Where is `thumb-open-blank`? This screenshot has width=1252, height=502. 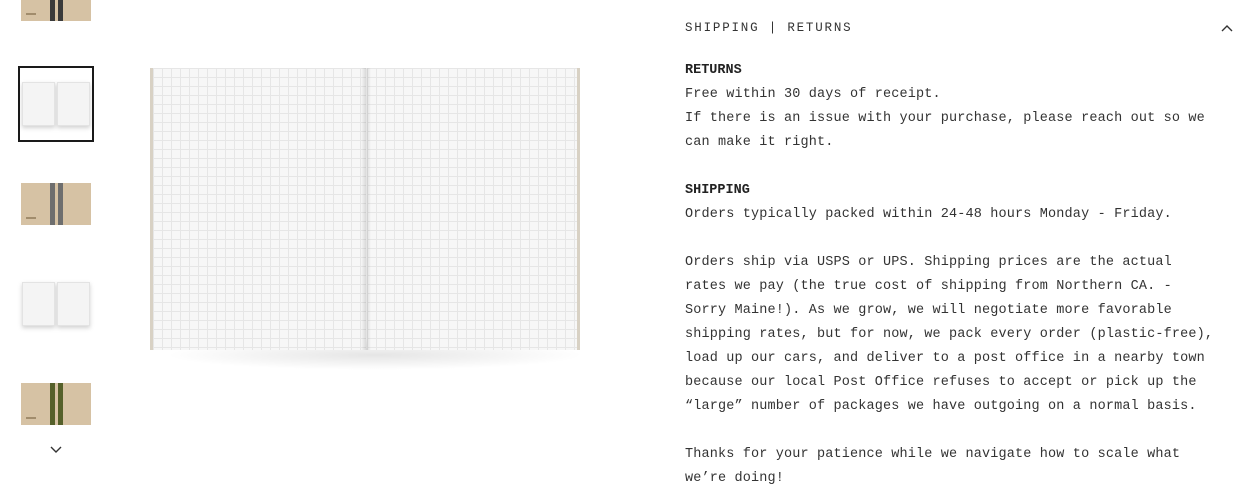 thumb-open-blank is located at coordinates (56, 304).